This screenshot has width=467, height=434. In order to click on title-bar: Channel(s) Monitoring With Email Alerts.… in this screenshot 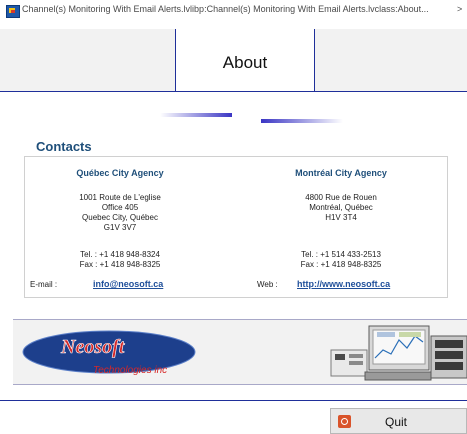, I will do `click(233, 11)`.